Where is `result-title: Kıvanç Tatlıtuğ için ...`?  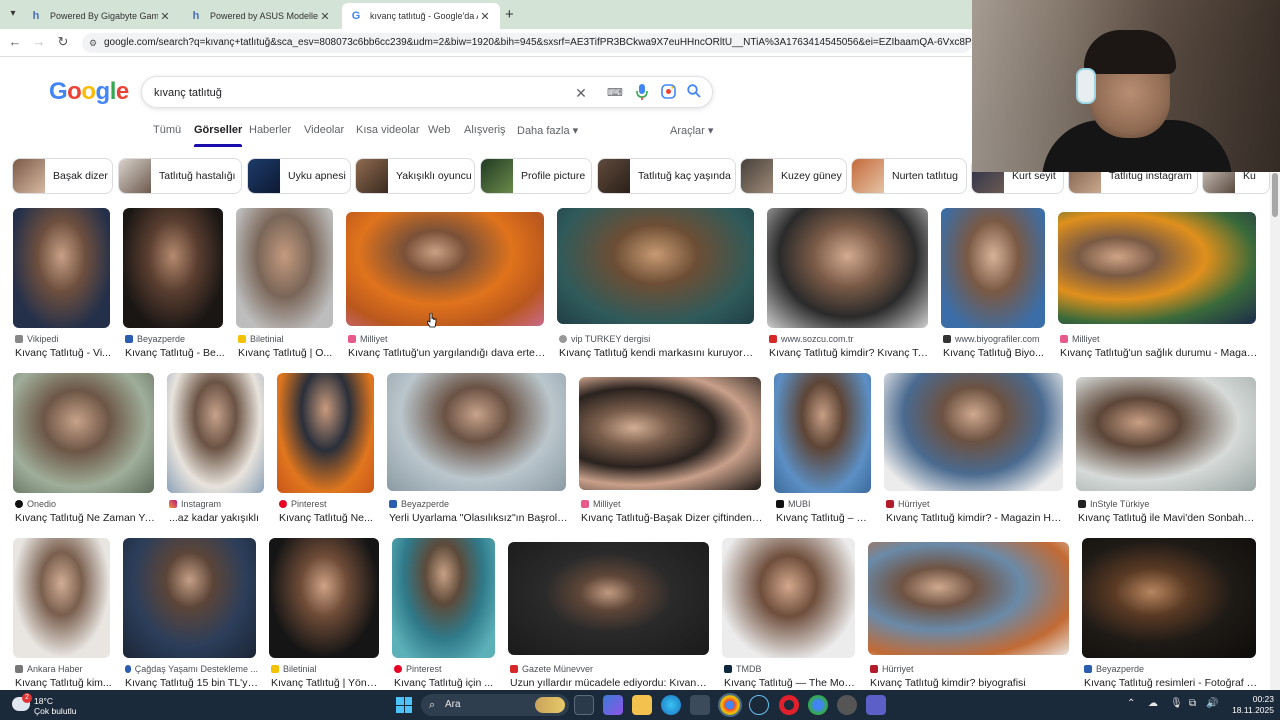 result-title: Kıvanç Tatlıtuğ için ... is located at coordinates (445, 683).